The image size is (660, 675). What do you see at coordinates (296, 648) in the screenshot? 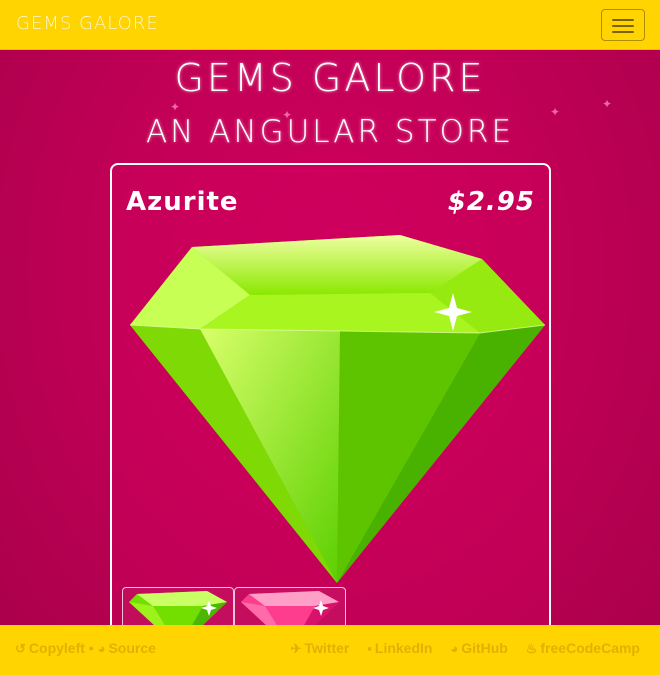
I see `twitter-icon: ✈` at bounding box center [296, 648].